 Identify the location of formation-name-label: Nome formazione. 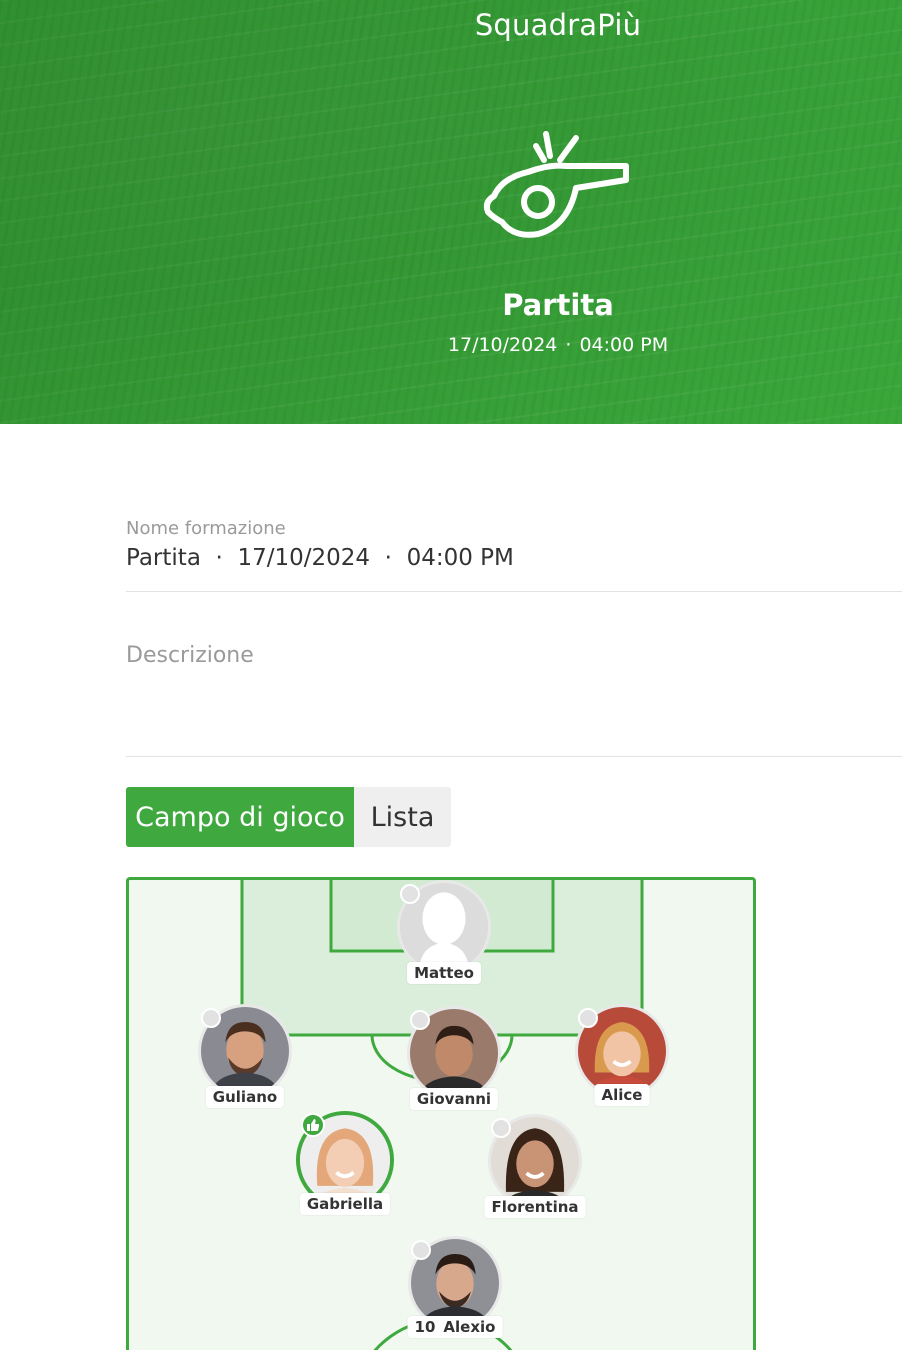
(206, 528).